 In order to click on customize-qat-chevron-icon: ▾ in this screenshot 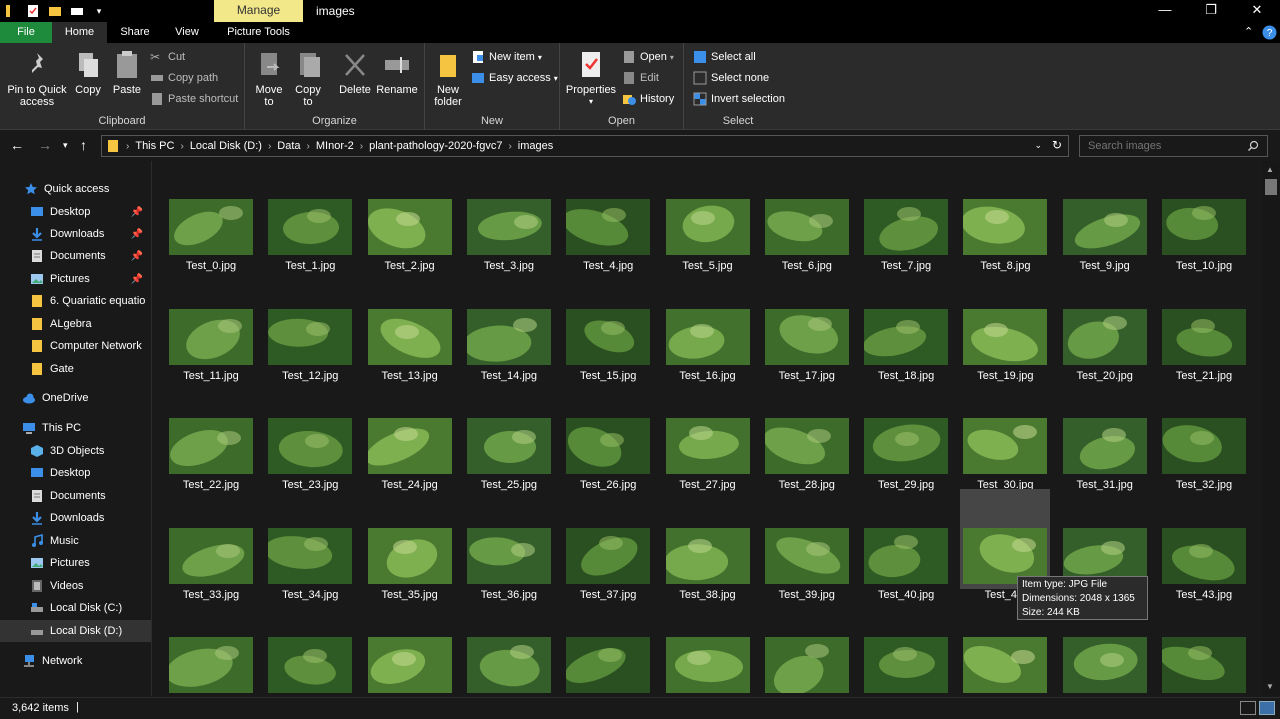, I will do `click(99, 11)`.